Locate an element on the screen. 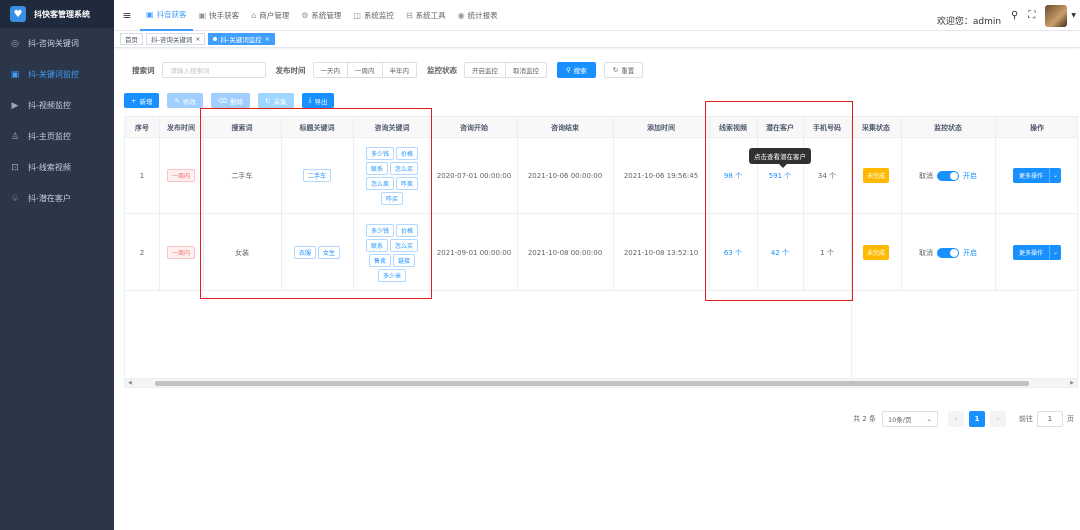  sidebar-item-3: ▶ 抖-视频监控 is located at coordinates (57, 105).